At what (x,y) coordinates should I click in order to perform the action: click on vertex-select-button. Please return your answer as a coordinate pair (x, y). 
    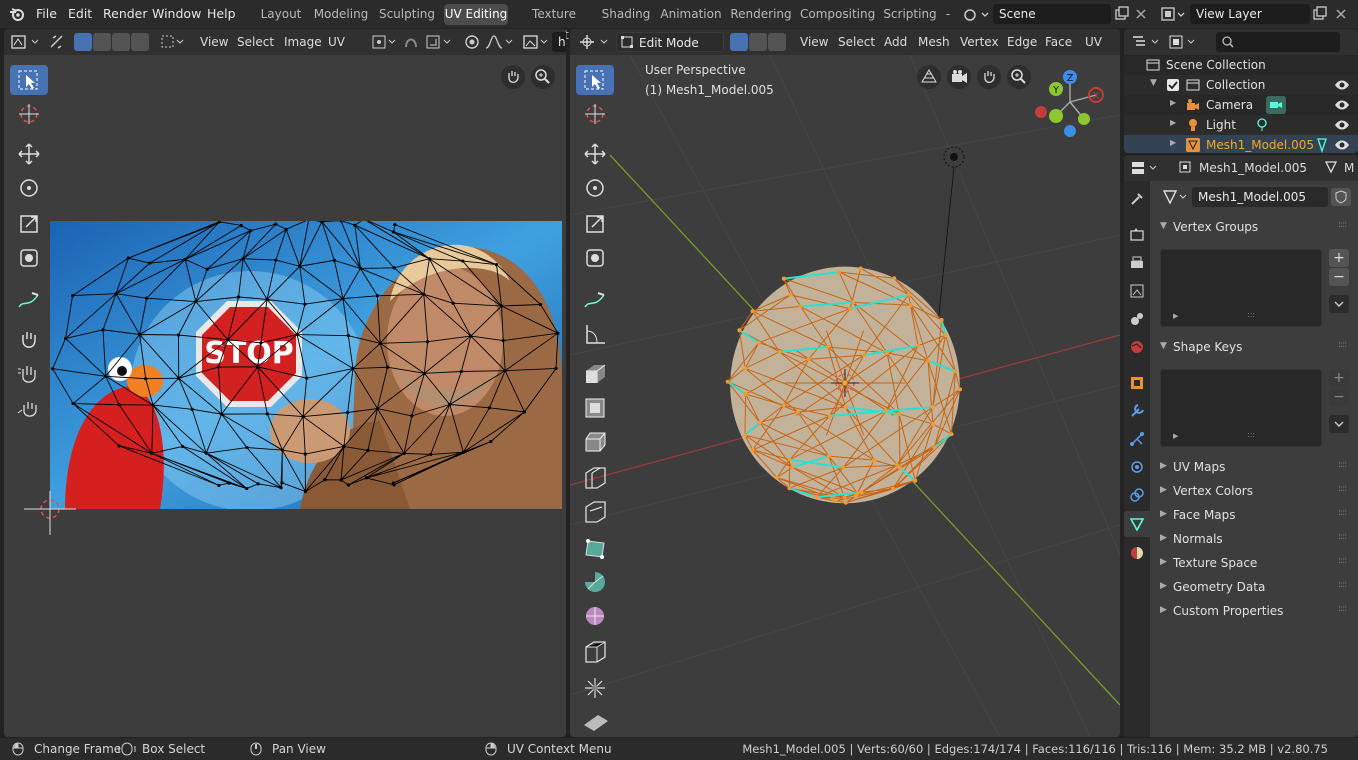
    Looking at the image, I should click on (83, 42).